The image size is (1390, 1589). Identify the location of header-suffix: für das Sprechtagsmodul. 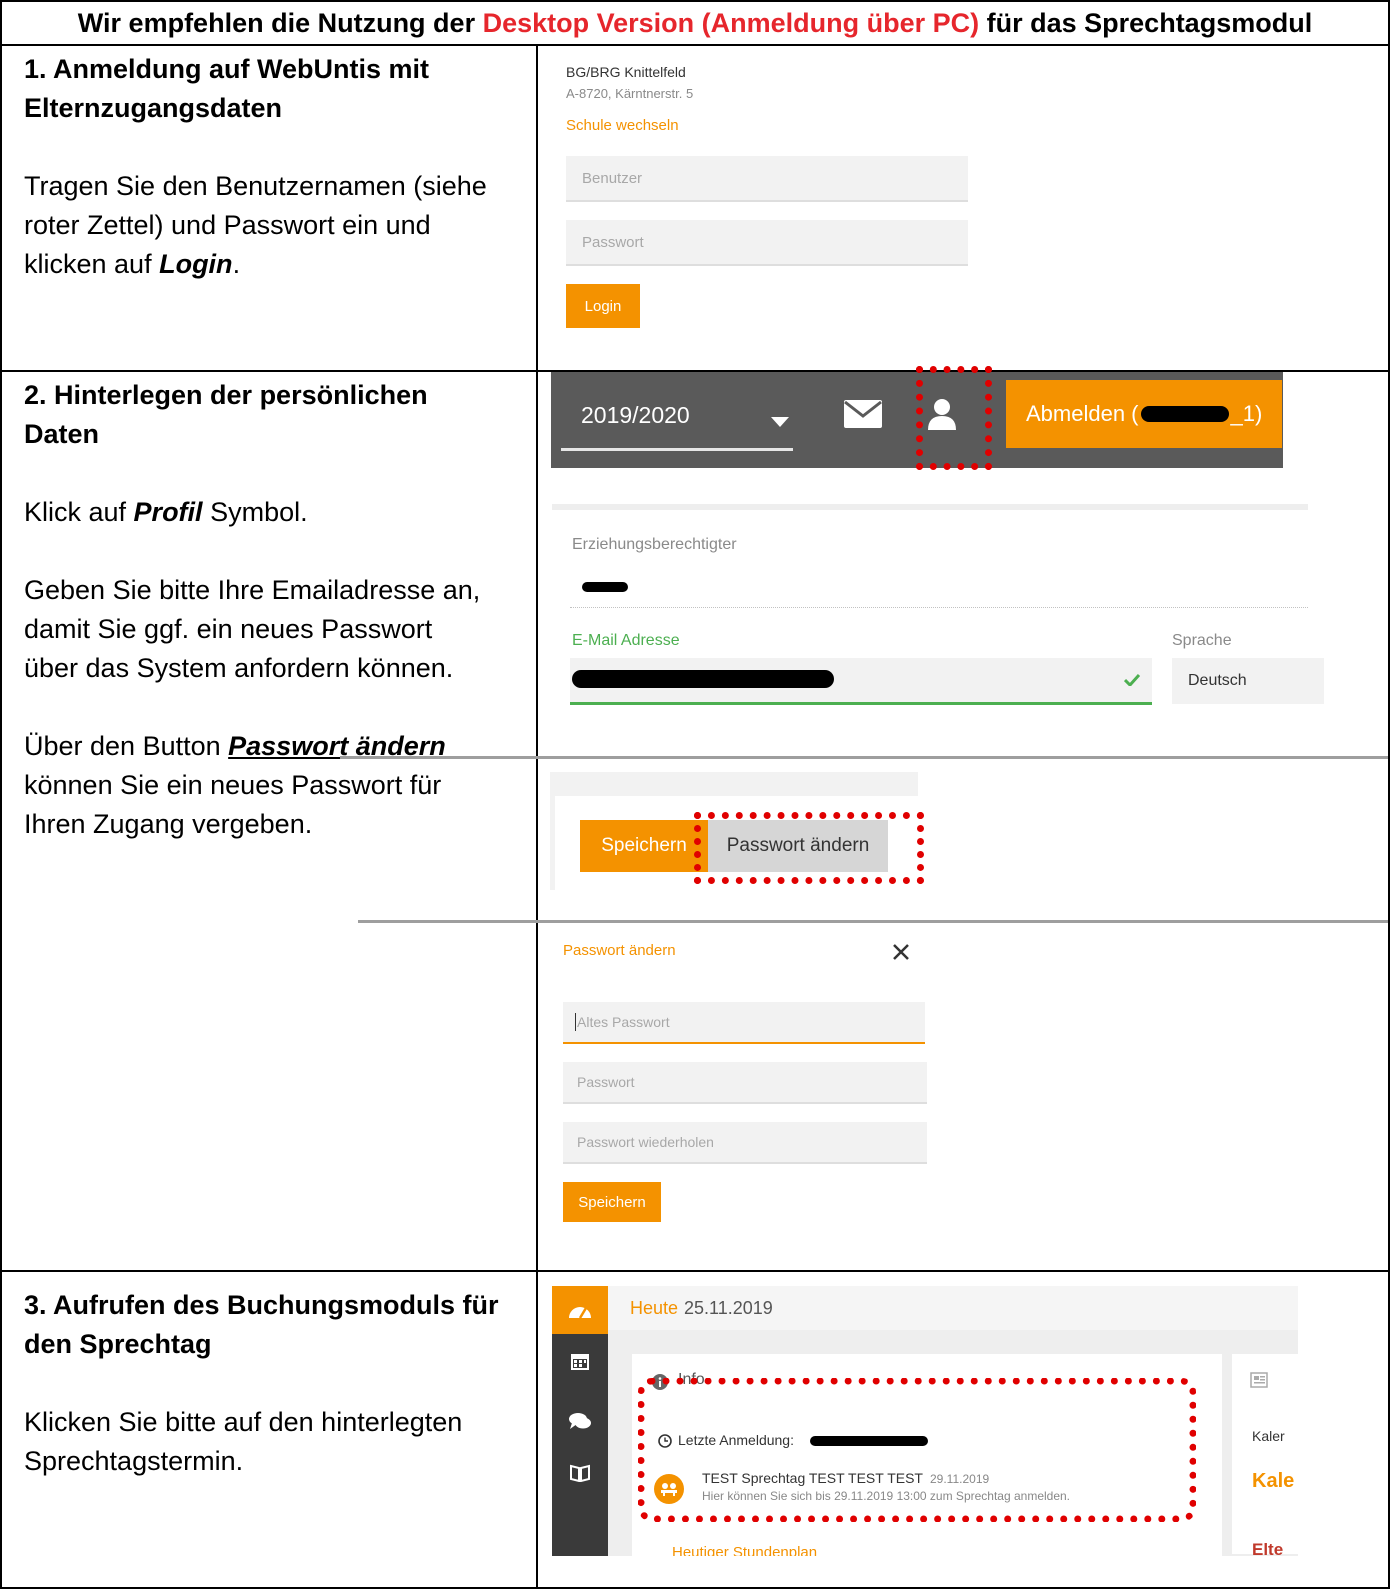
(1146, 22).